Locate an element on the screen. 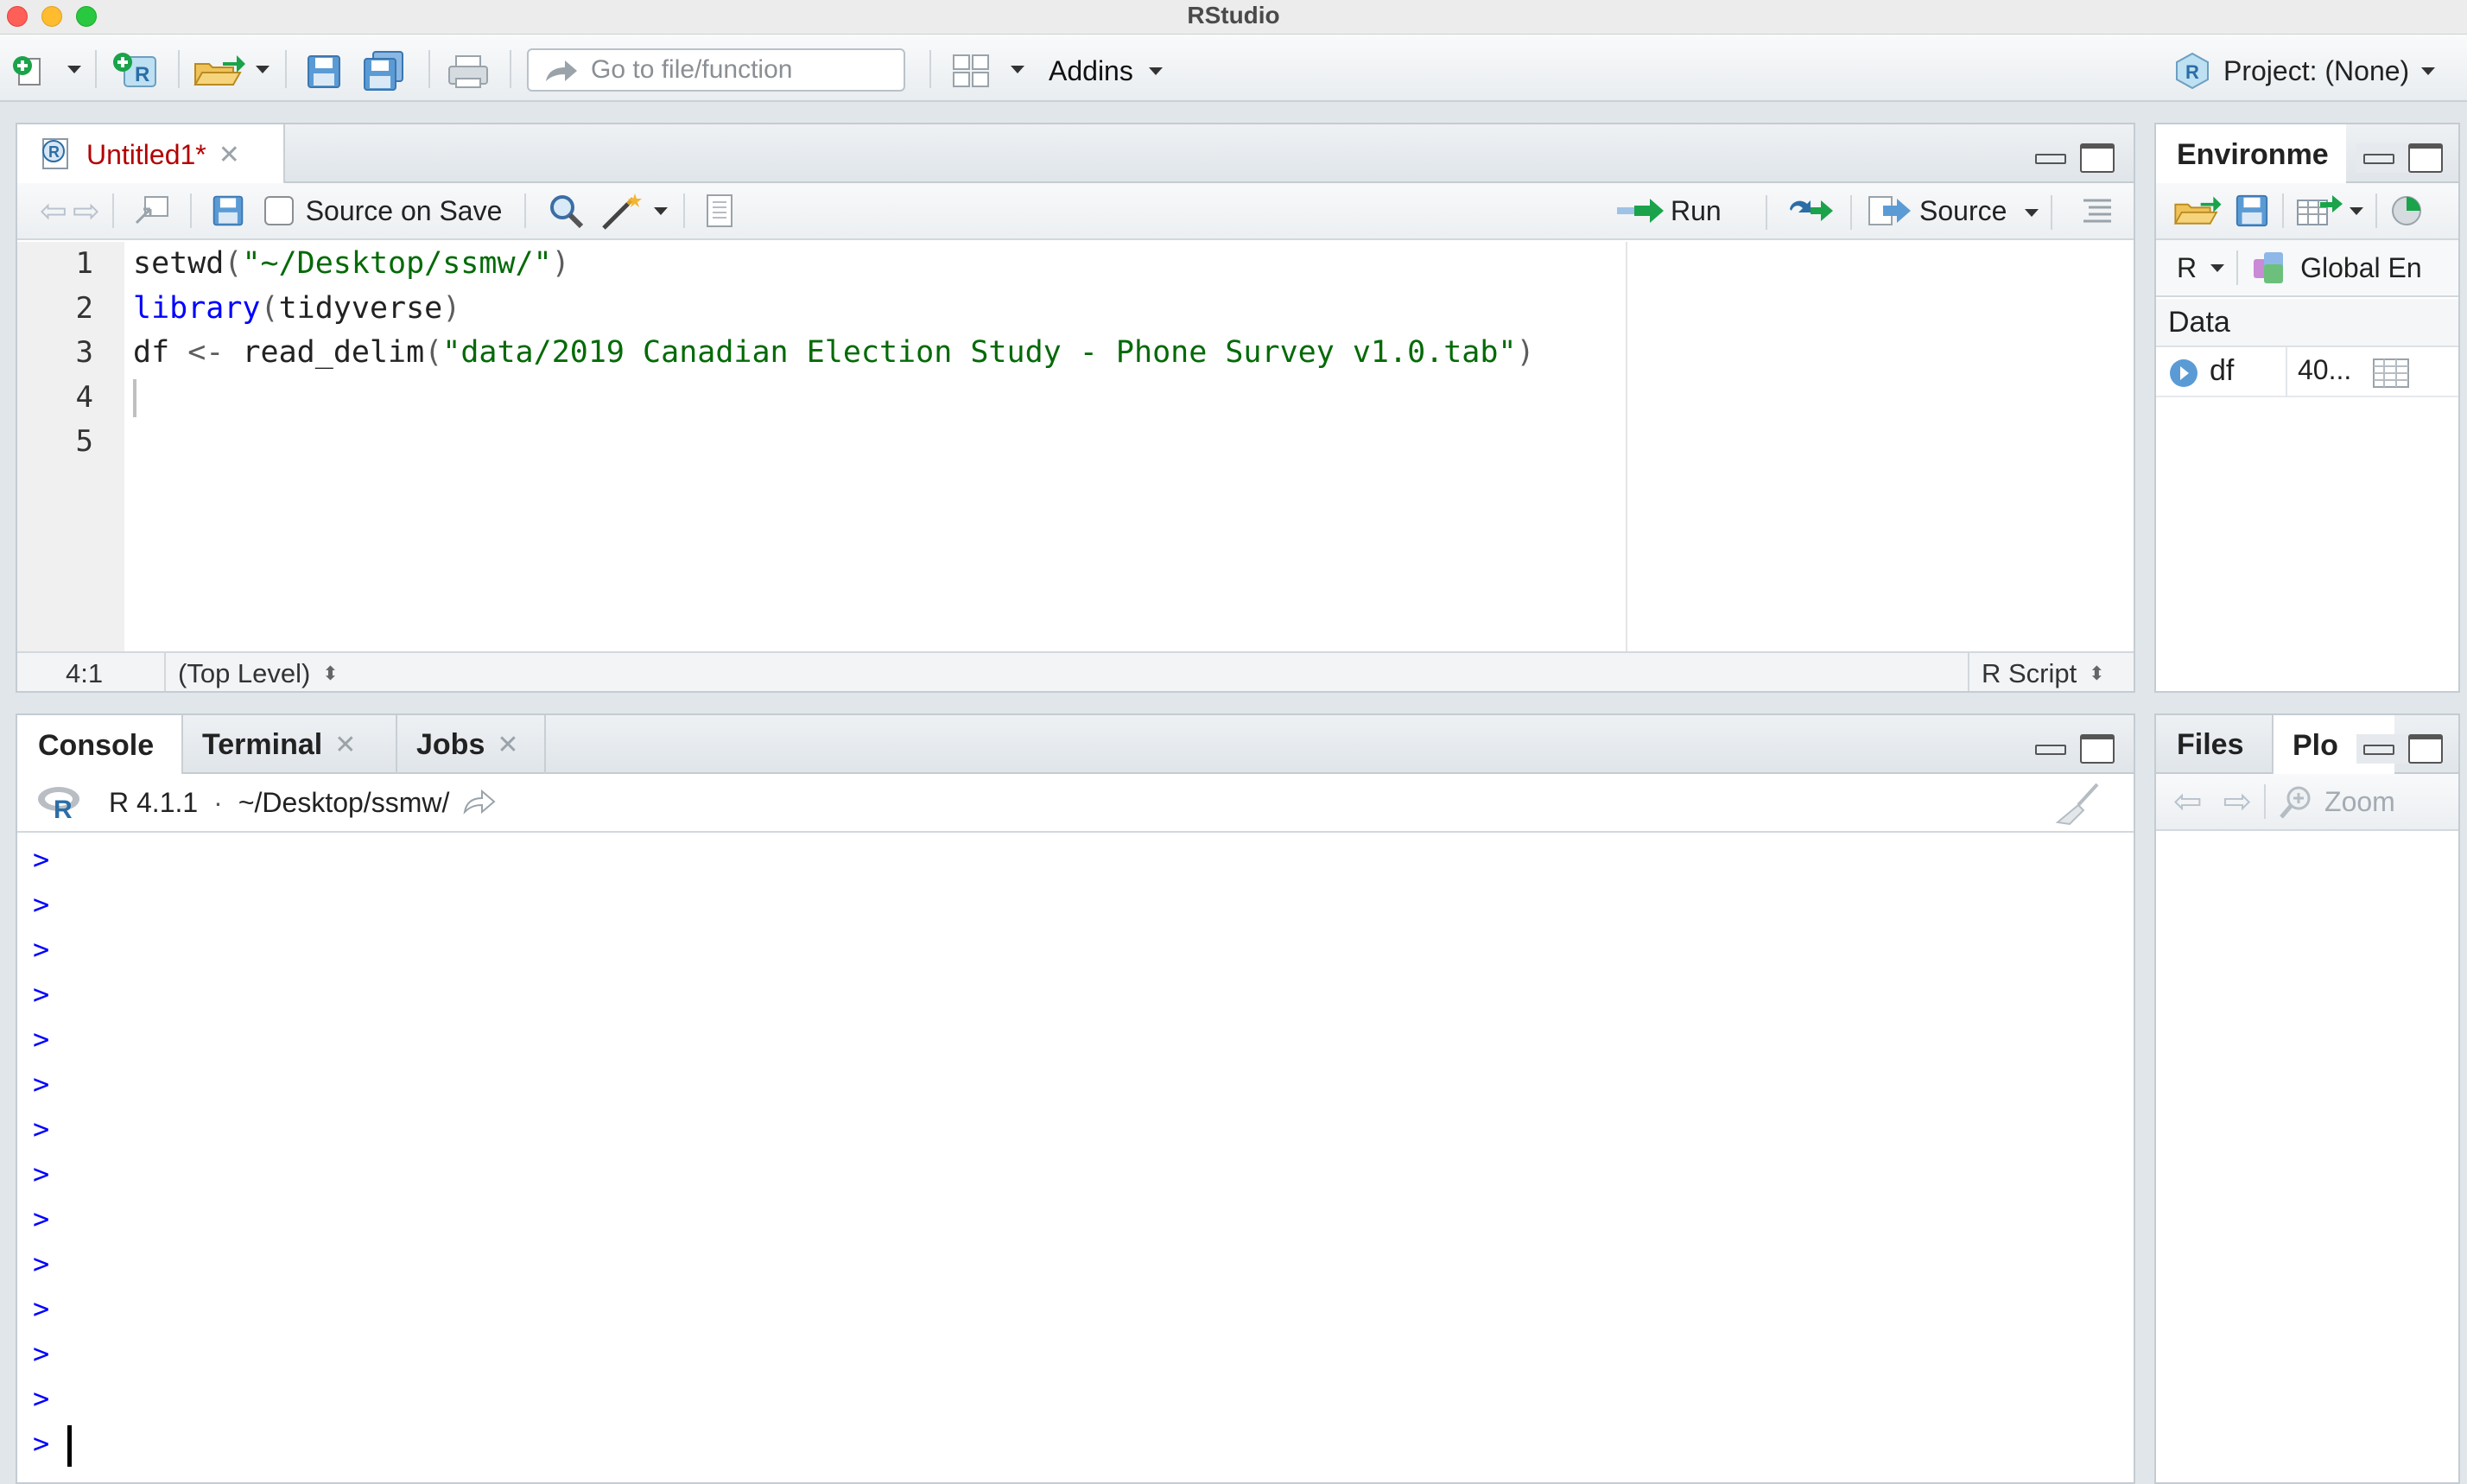 Image resolution: width=2467 pixels, height=1484 pixels. show-in-window-icon is located at coordinates (152, 210).